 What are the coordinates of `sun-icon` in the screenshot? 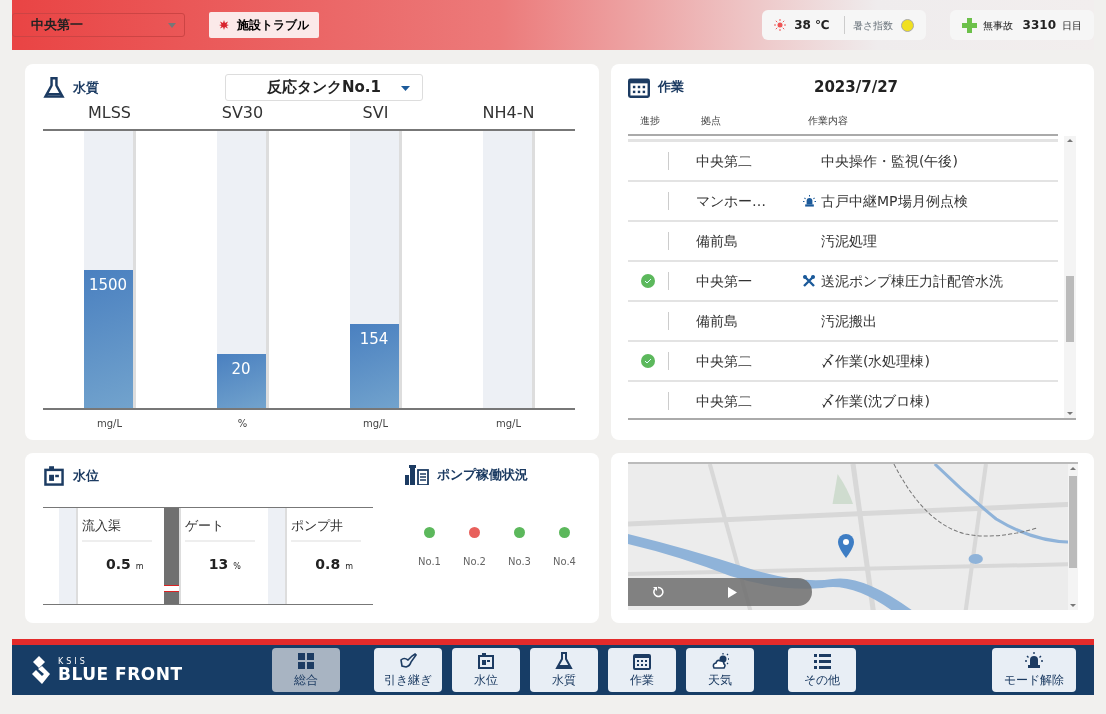 It's located at (780, 25).